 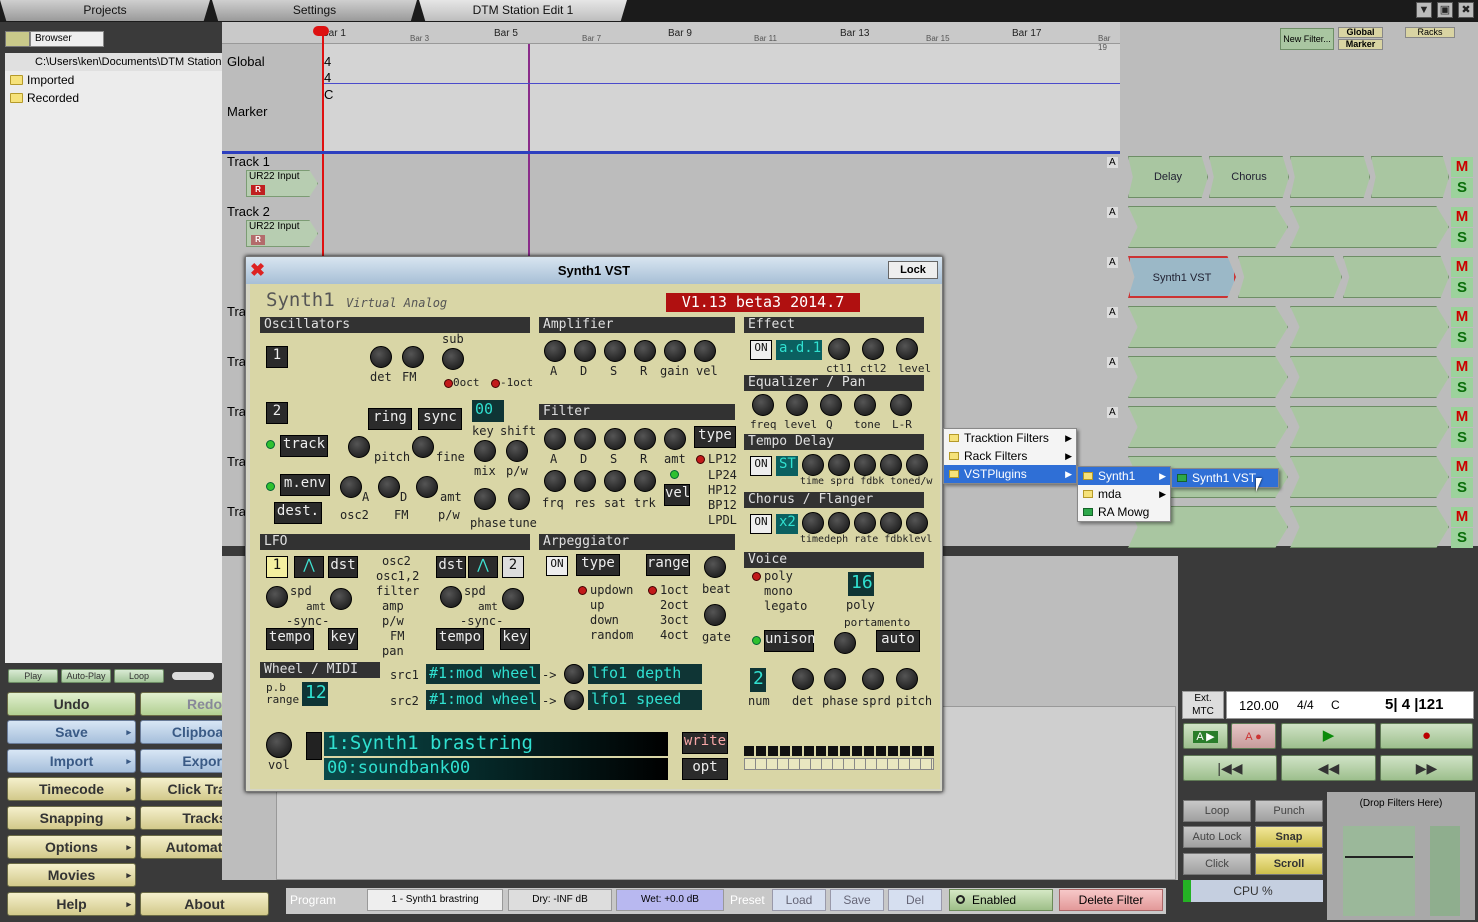 What do you see at coordinates (670, 900) in the screenshot?
I see `wet-level: Wet: +0.0 dB` at bounding box center [670, 900].